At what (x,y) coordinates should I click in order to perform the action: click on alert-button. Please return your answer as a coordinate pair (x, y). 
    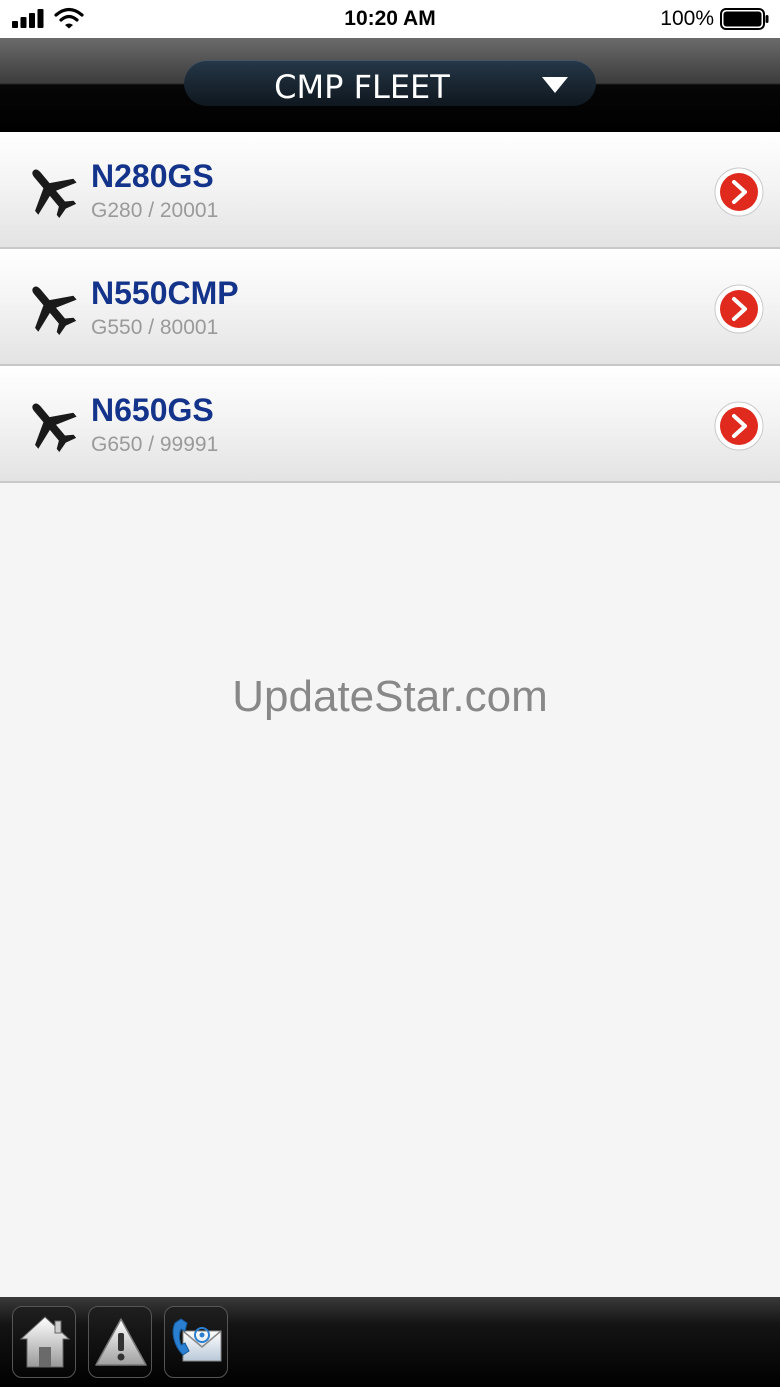
    Looking at the image, I should click on (120, 1342).